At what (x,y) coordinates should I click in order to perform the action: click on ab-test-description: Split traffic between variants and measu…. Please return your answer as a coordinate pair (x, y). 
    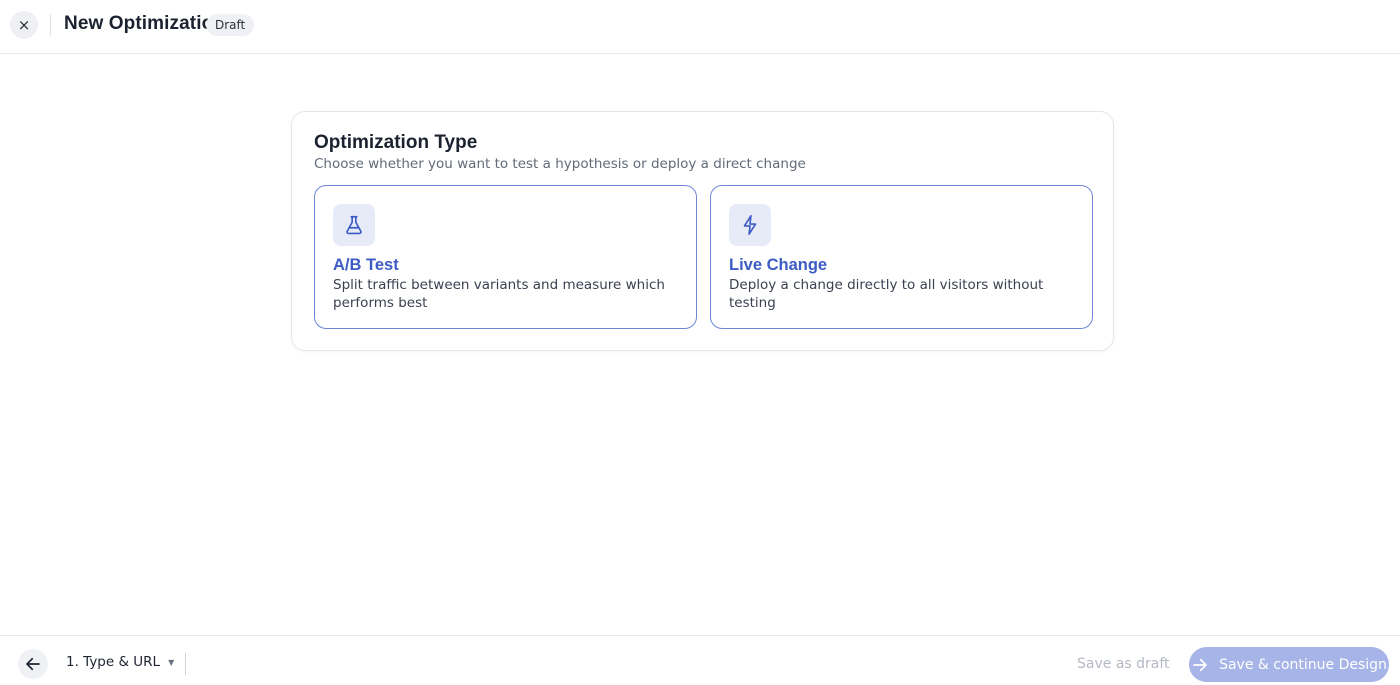
    Looking at the image, I should click on (499, 294).